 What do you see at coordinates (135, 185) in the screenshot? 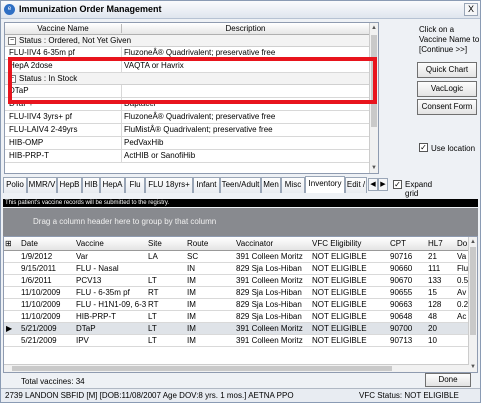
I see `tab-flu: Flu` at bounding box center [135, 185].